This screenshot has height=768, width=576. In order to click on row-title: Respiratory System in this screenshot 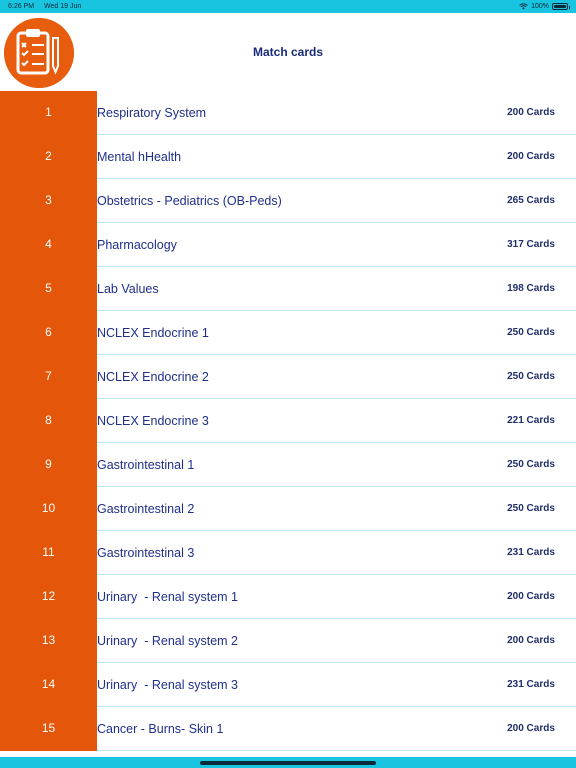, I will do `click(152, 112)`.